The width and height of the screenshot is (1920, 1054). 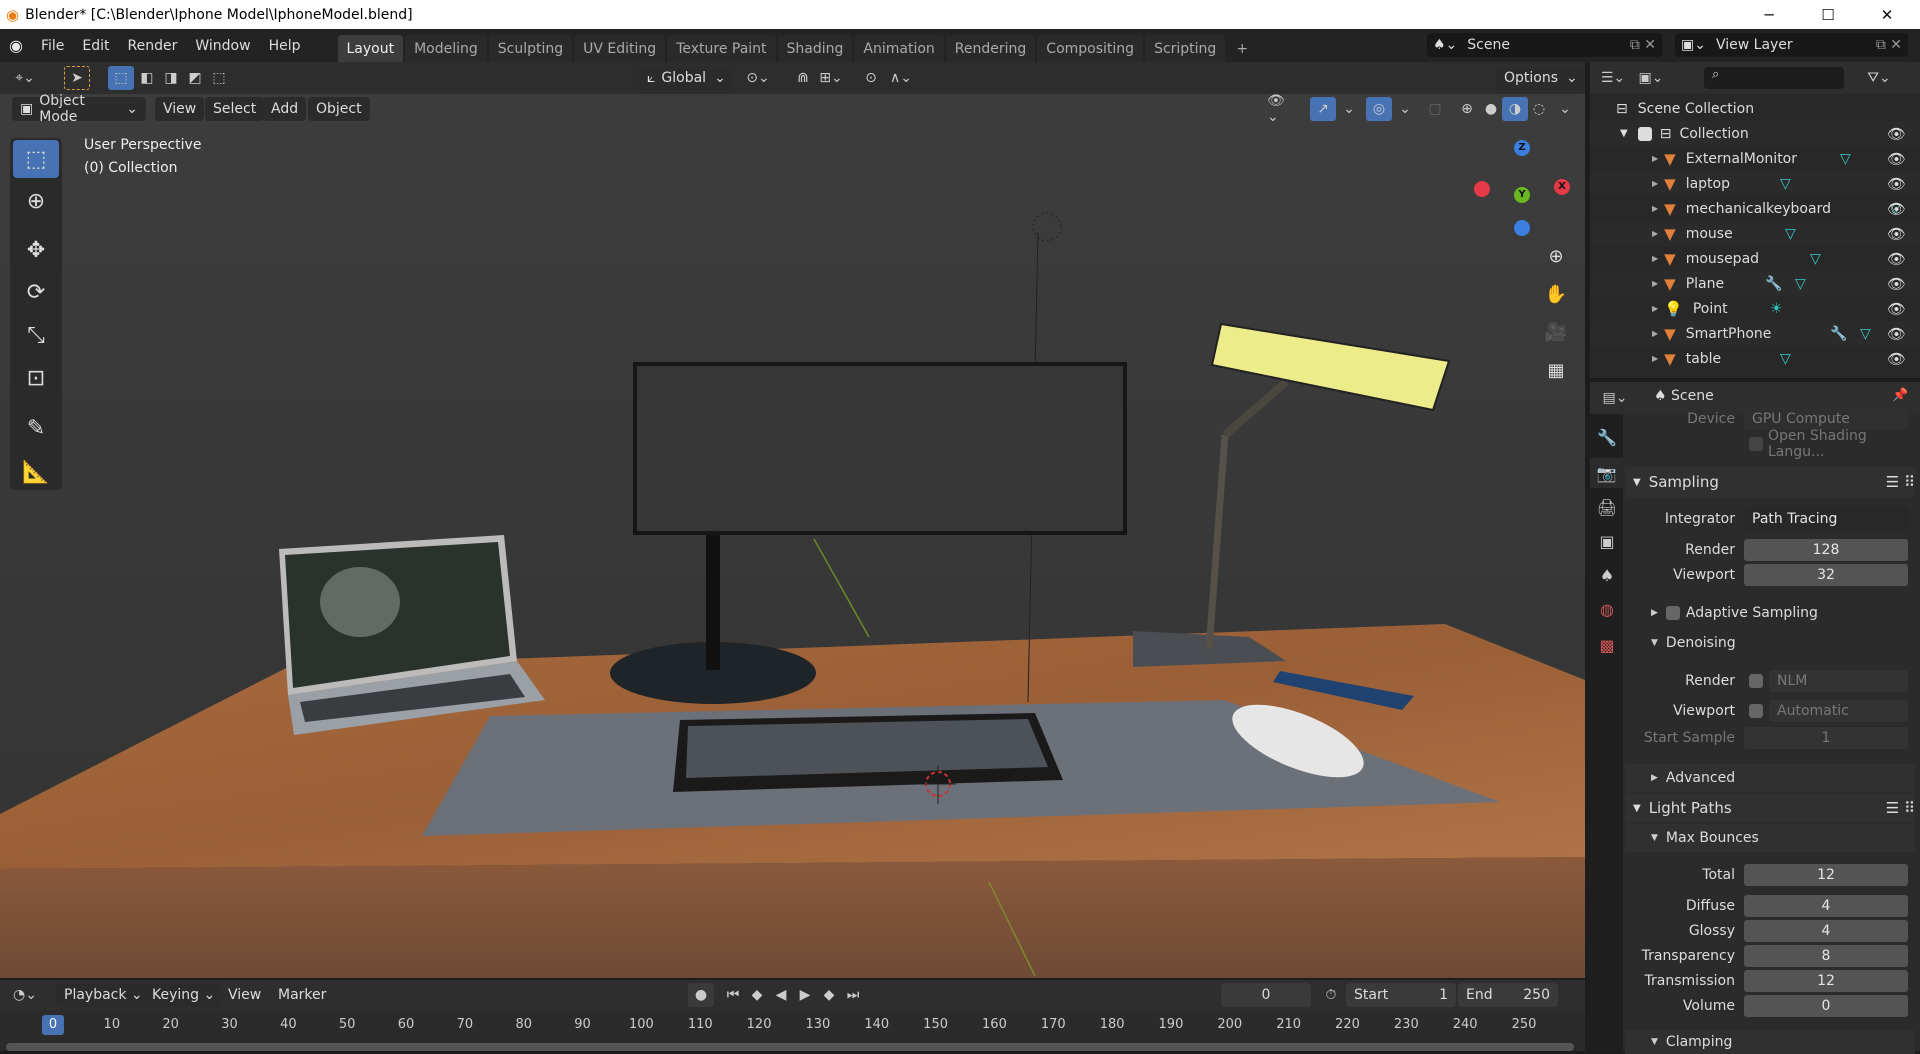 What do you see at coordinates (701, 995) in the screenshot?
I see `record-icon: ●` at bounding box center [701, 995].